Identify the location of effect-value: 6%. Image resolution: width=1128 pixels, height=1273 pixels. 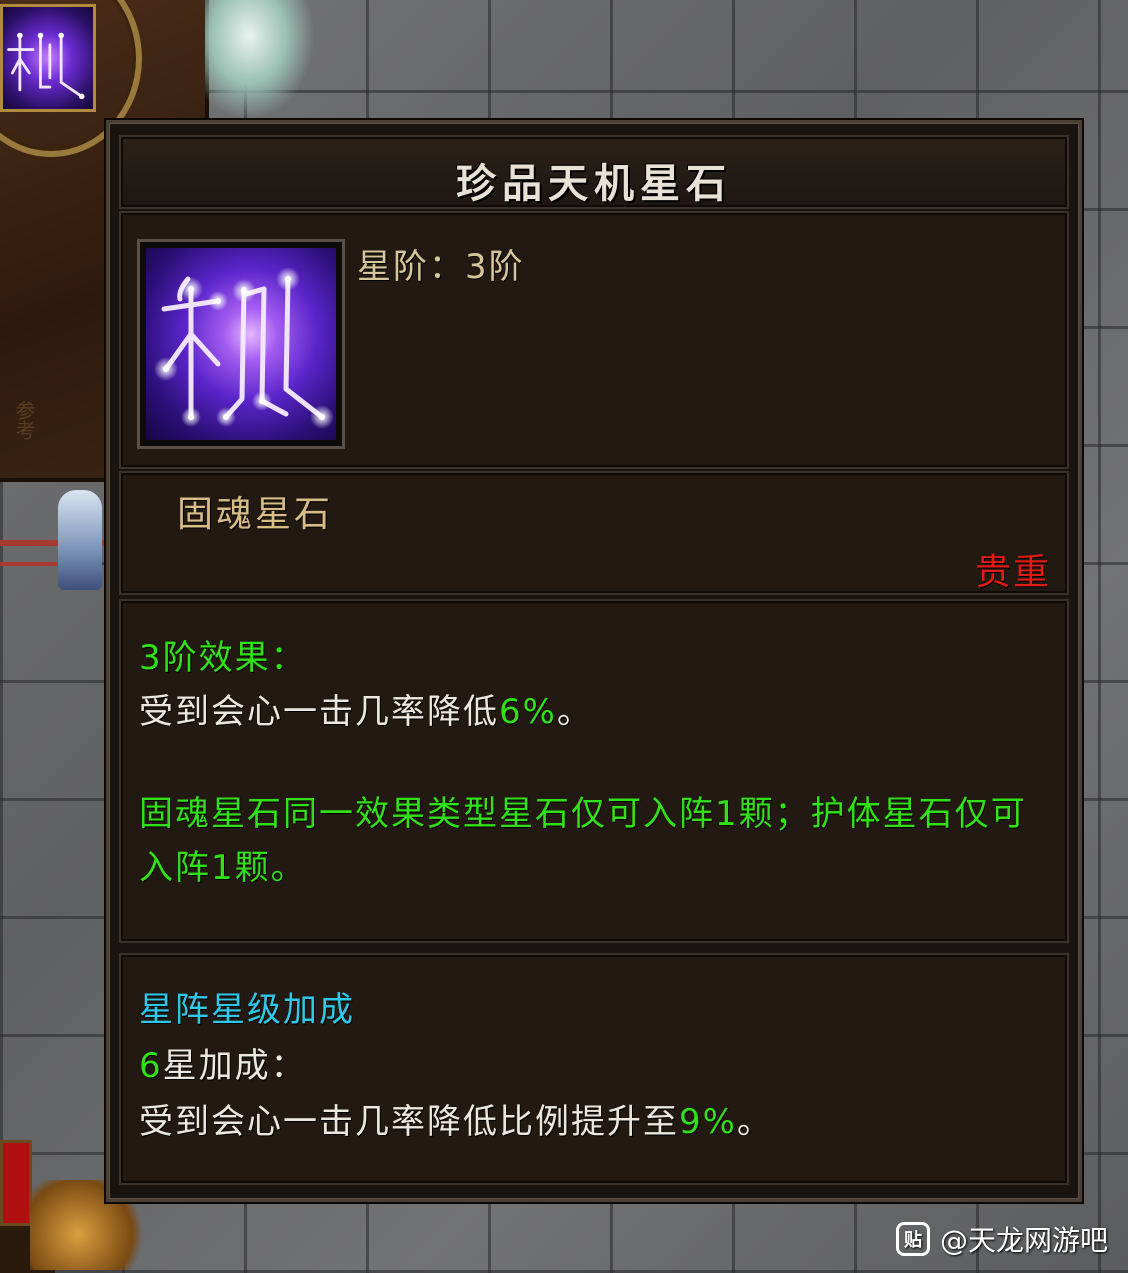
(528, 712).